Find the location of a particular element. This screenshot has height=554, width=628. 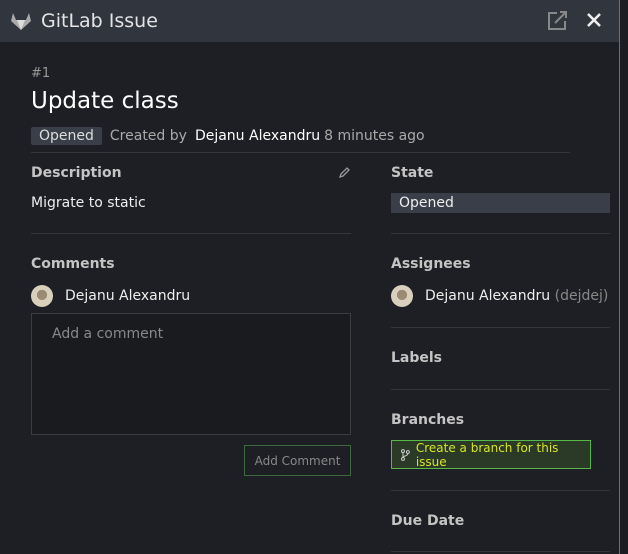

assignee-name: Dejanu Alexandru is located at coordinates (488, 296).